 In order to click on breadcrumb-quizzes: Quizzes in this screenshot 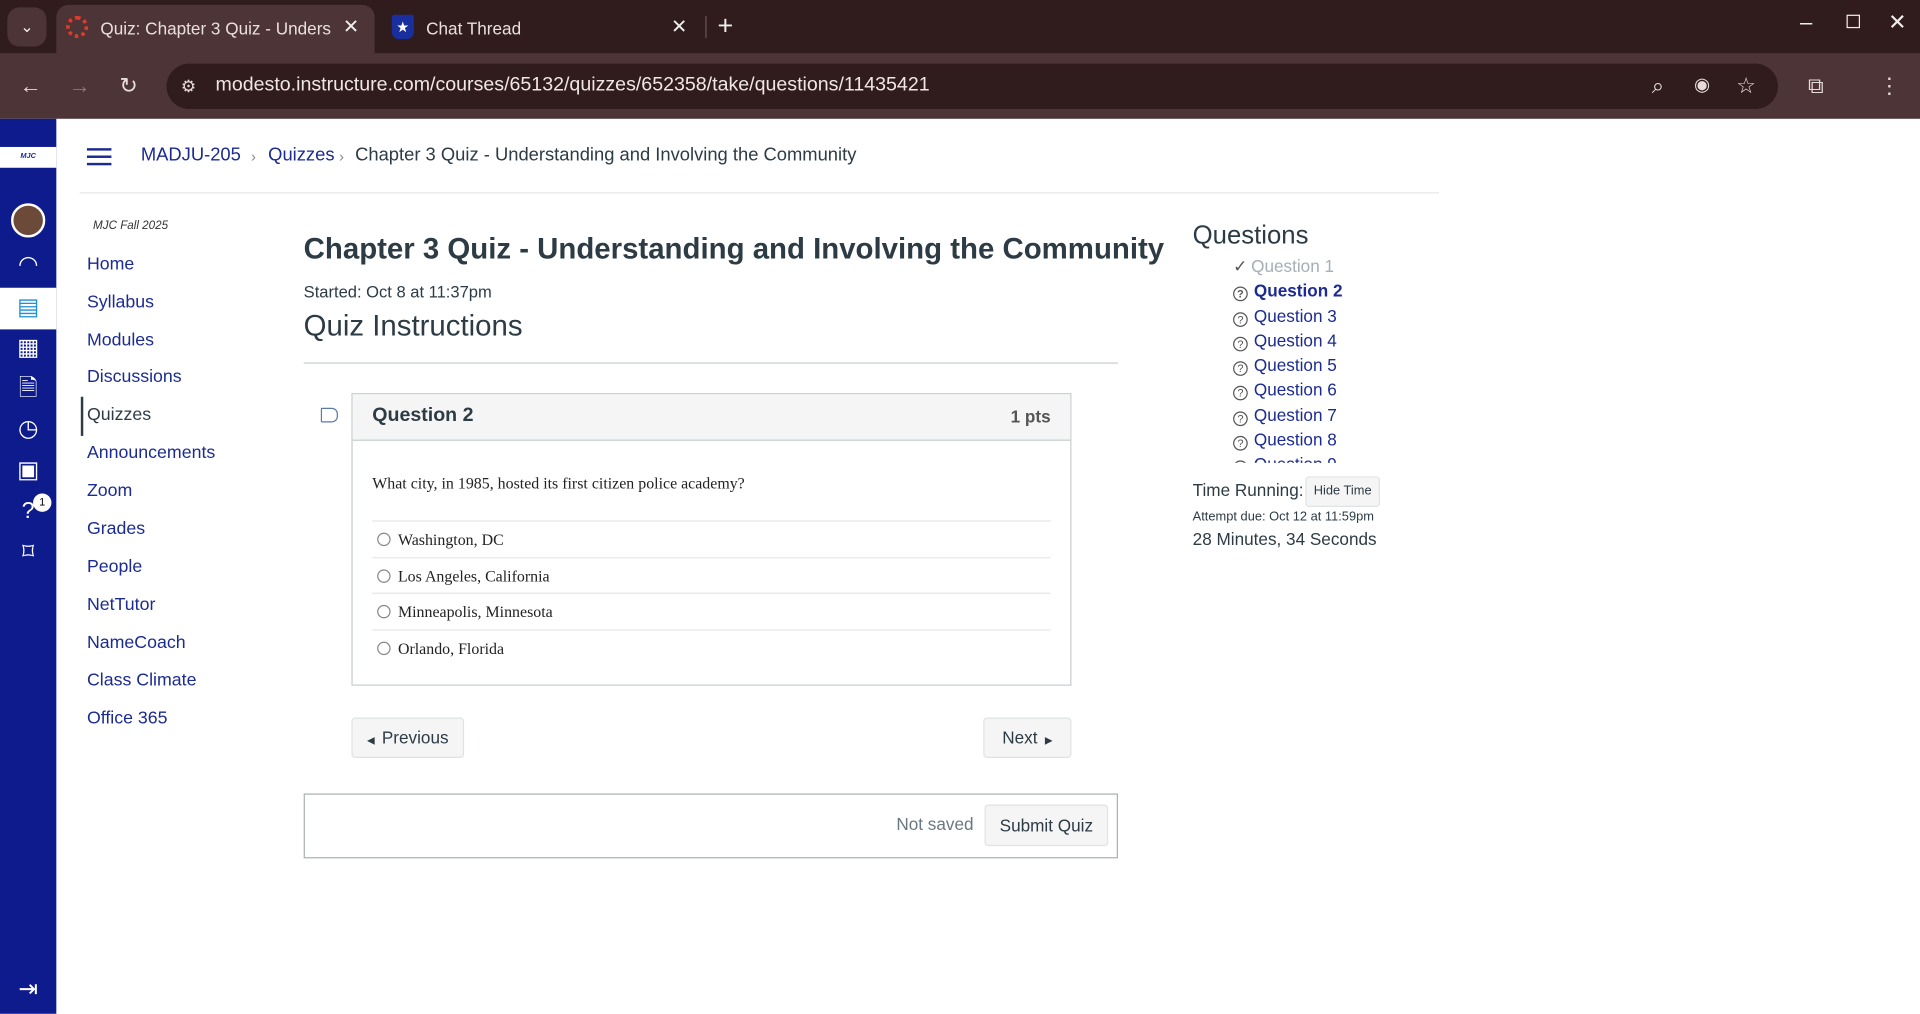, I will do `click(301, 154)`.